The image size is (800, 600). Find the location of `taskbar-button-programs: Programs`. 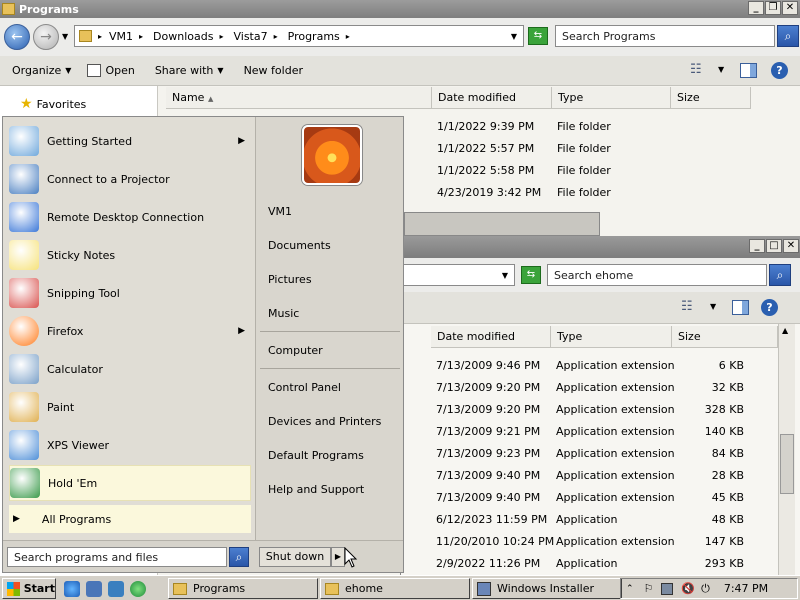

taskbar-button-programs: Programs is located at coordinates (243, 588).